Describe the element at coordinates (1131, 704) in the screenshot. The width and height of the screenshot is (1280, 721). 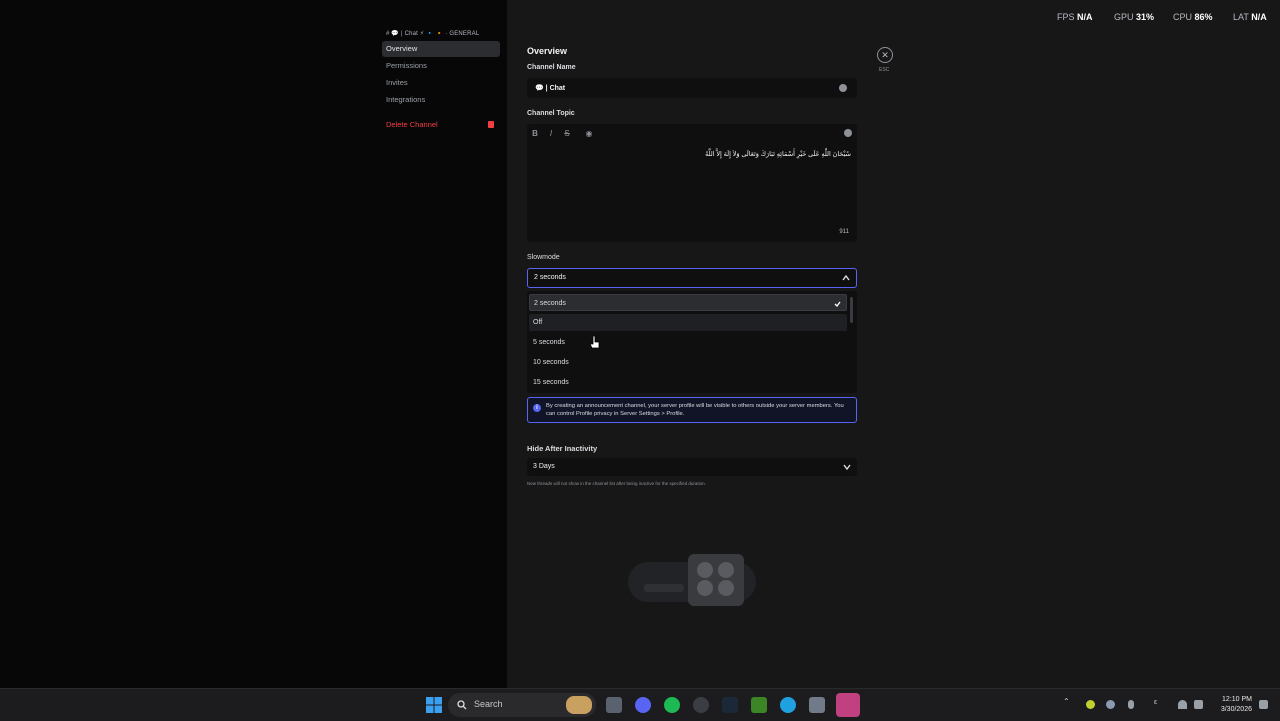
I see `microphone-icon` at that location.